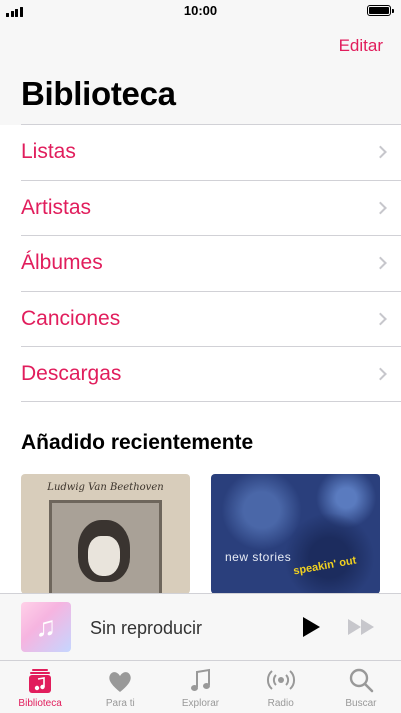 The width and height of the screenshot is (401, 713). Describe the element at coordinates (361, 627) in the screenshot. I see `next-track-button` at that location.